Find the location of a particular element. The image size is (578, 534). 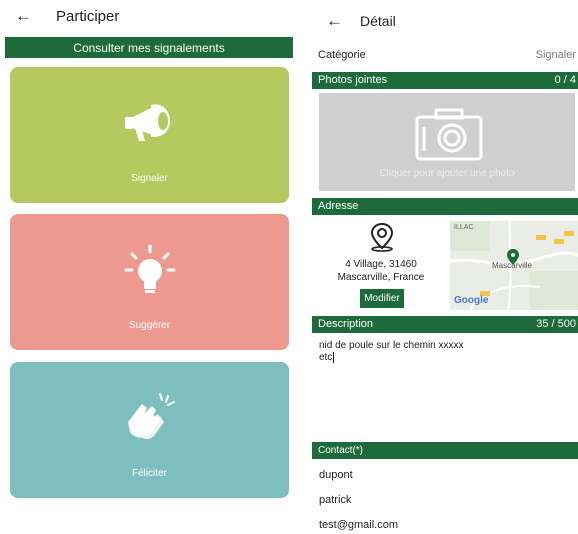

photos-section-header: Photos jointes 0 / 4 is located at coordinates (445, 80).